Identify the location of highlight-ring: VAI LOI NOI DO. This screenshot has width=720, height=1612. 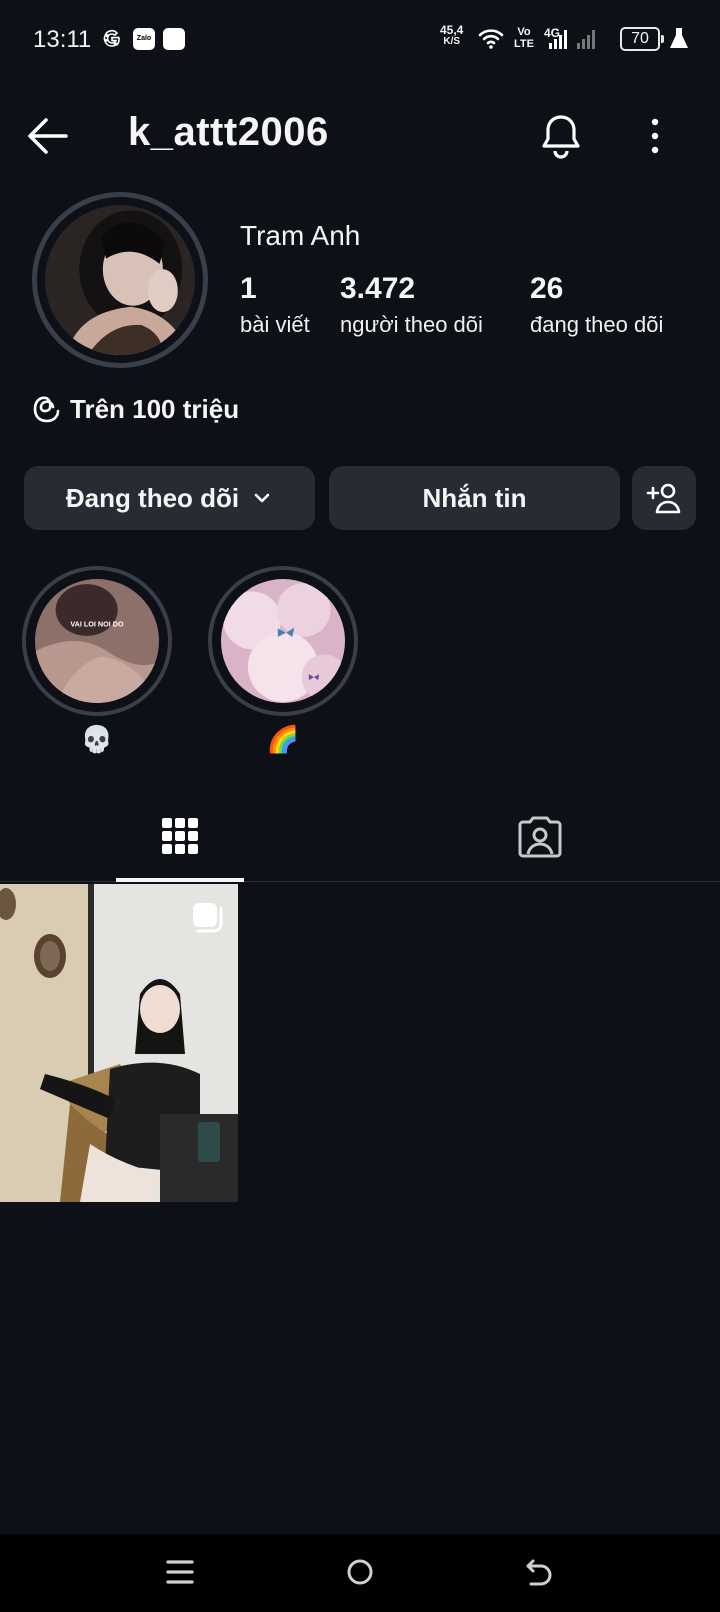
(97, 641).